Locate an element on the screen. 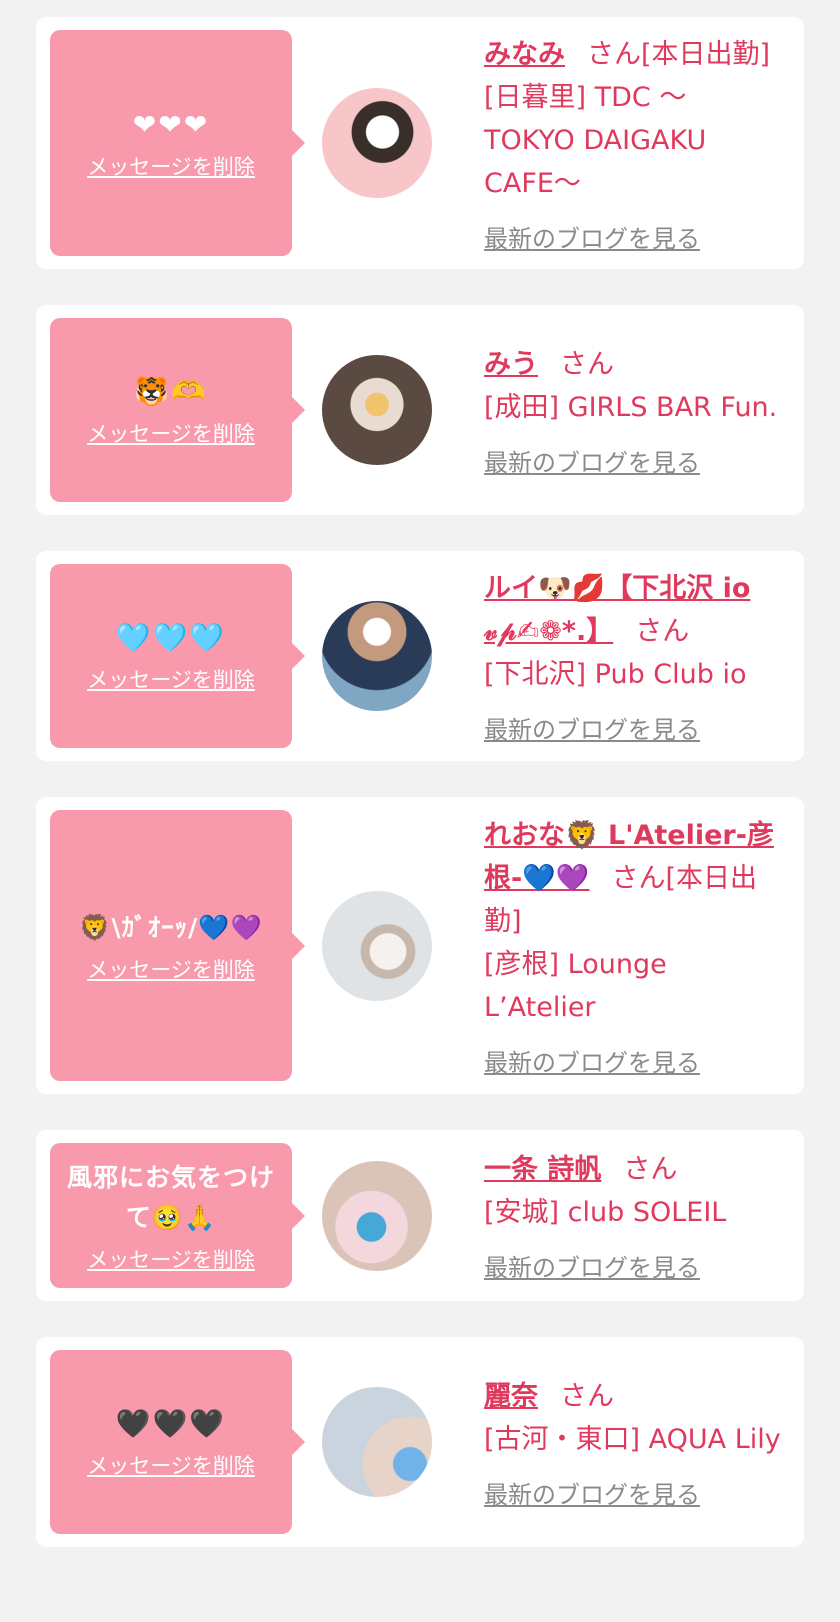  message-text: 🩵🩵🩵 is located at coordinates (171, 637).